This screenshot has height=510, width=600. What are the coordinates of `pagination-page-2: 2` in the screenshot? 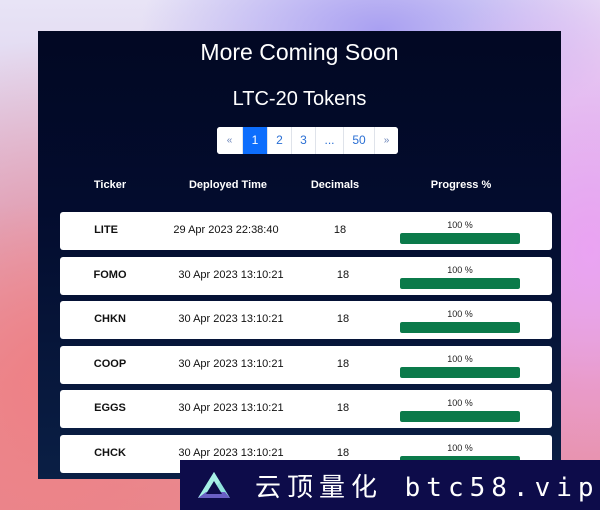 It's located at (280, 140).